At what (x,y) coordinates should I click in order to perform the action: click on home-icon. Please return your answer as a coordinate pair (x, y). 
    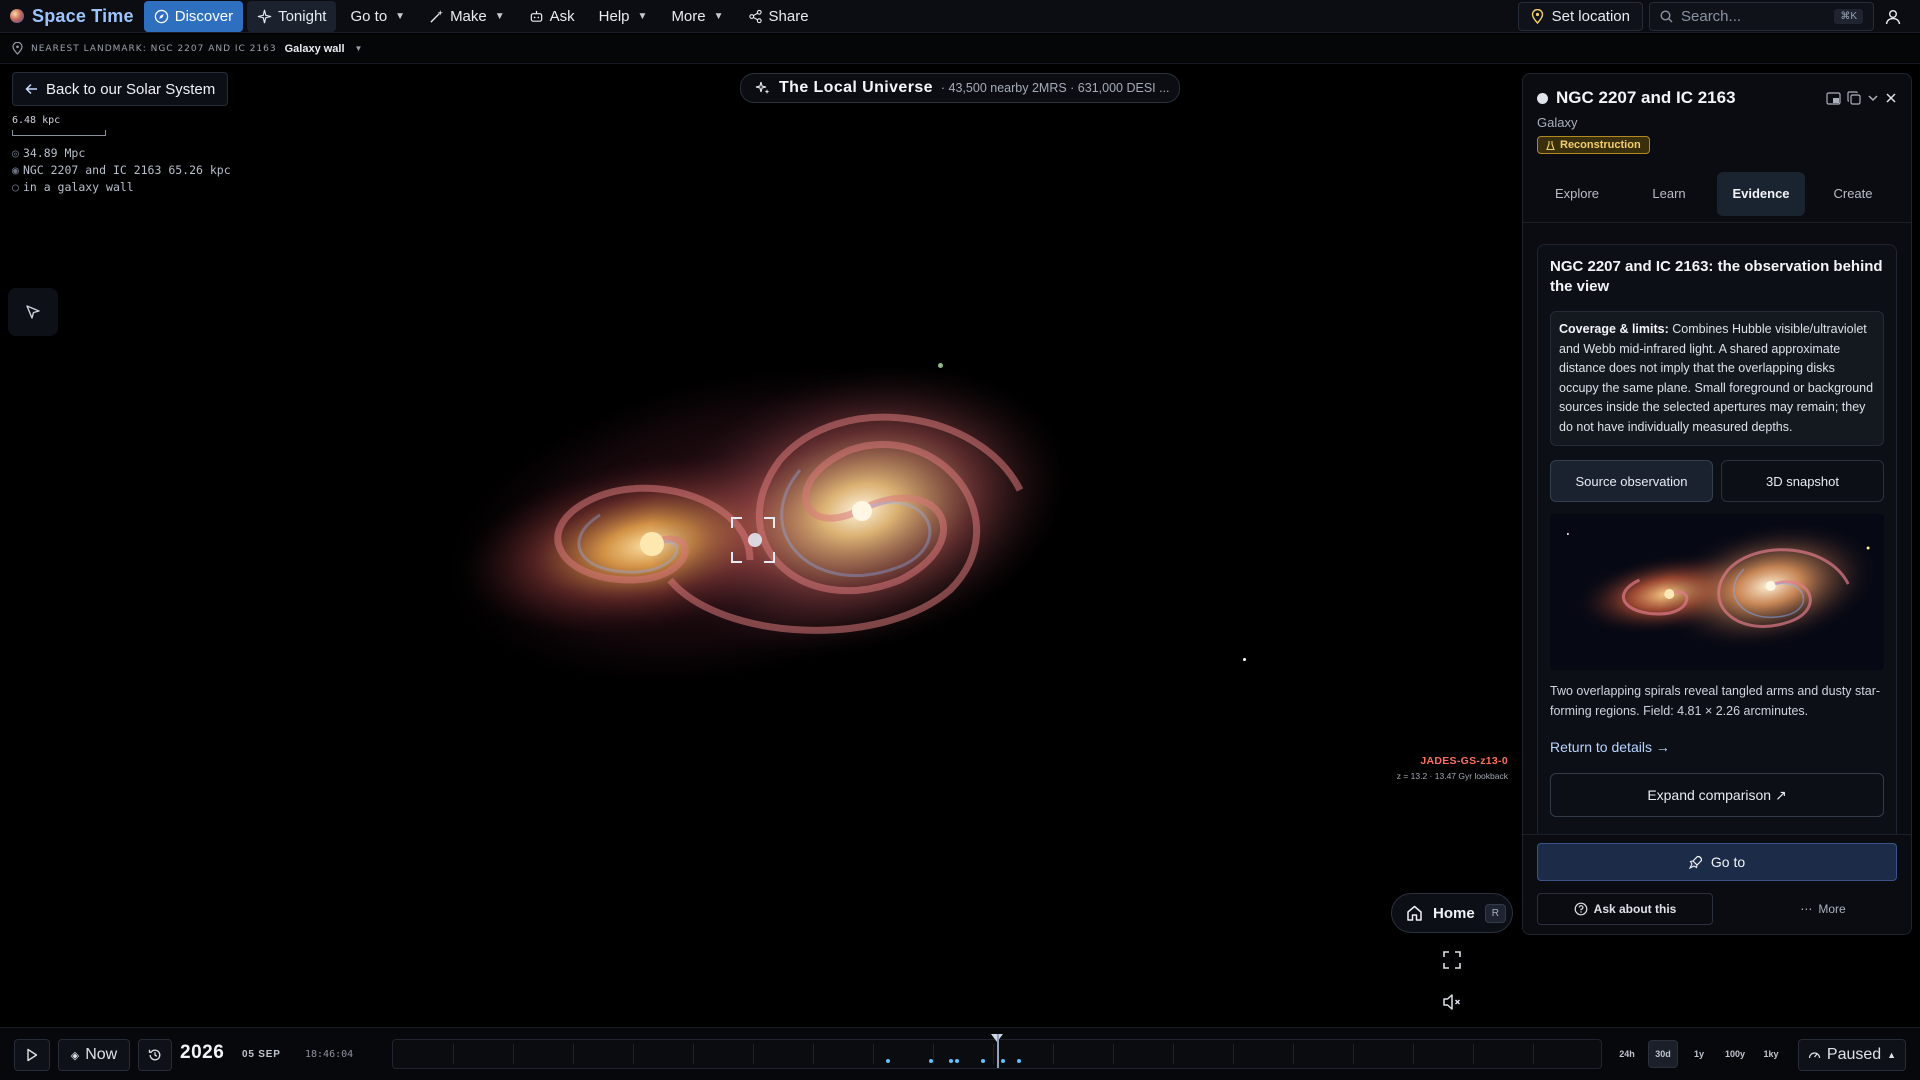
    Looking at the image, I should click on (1414, 913).